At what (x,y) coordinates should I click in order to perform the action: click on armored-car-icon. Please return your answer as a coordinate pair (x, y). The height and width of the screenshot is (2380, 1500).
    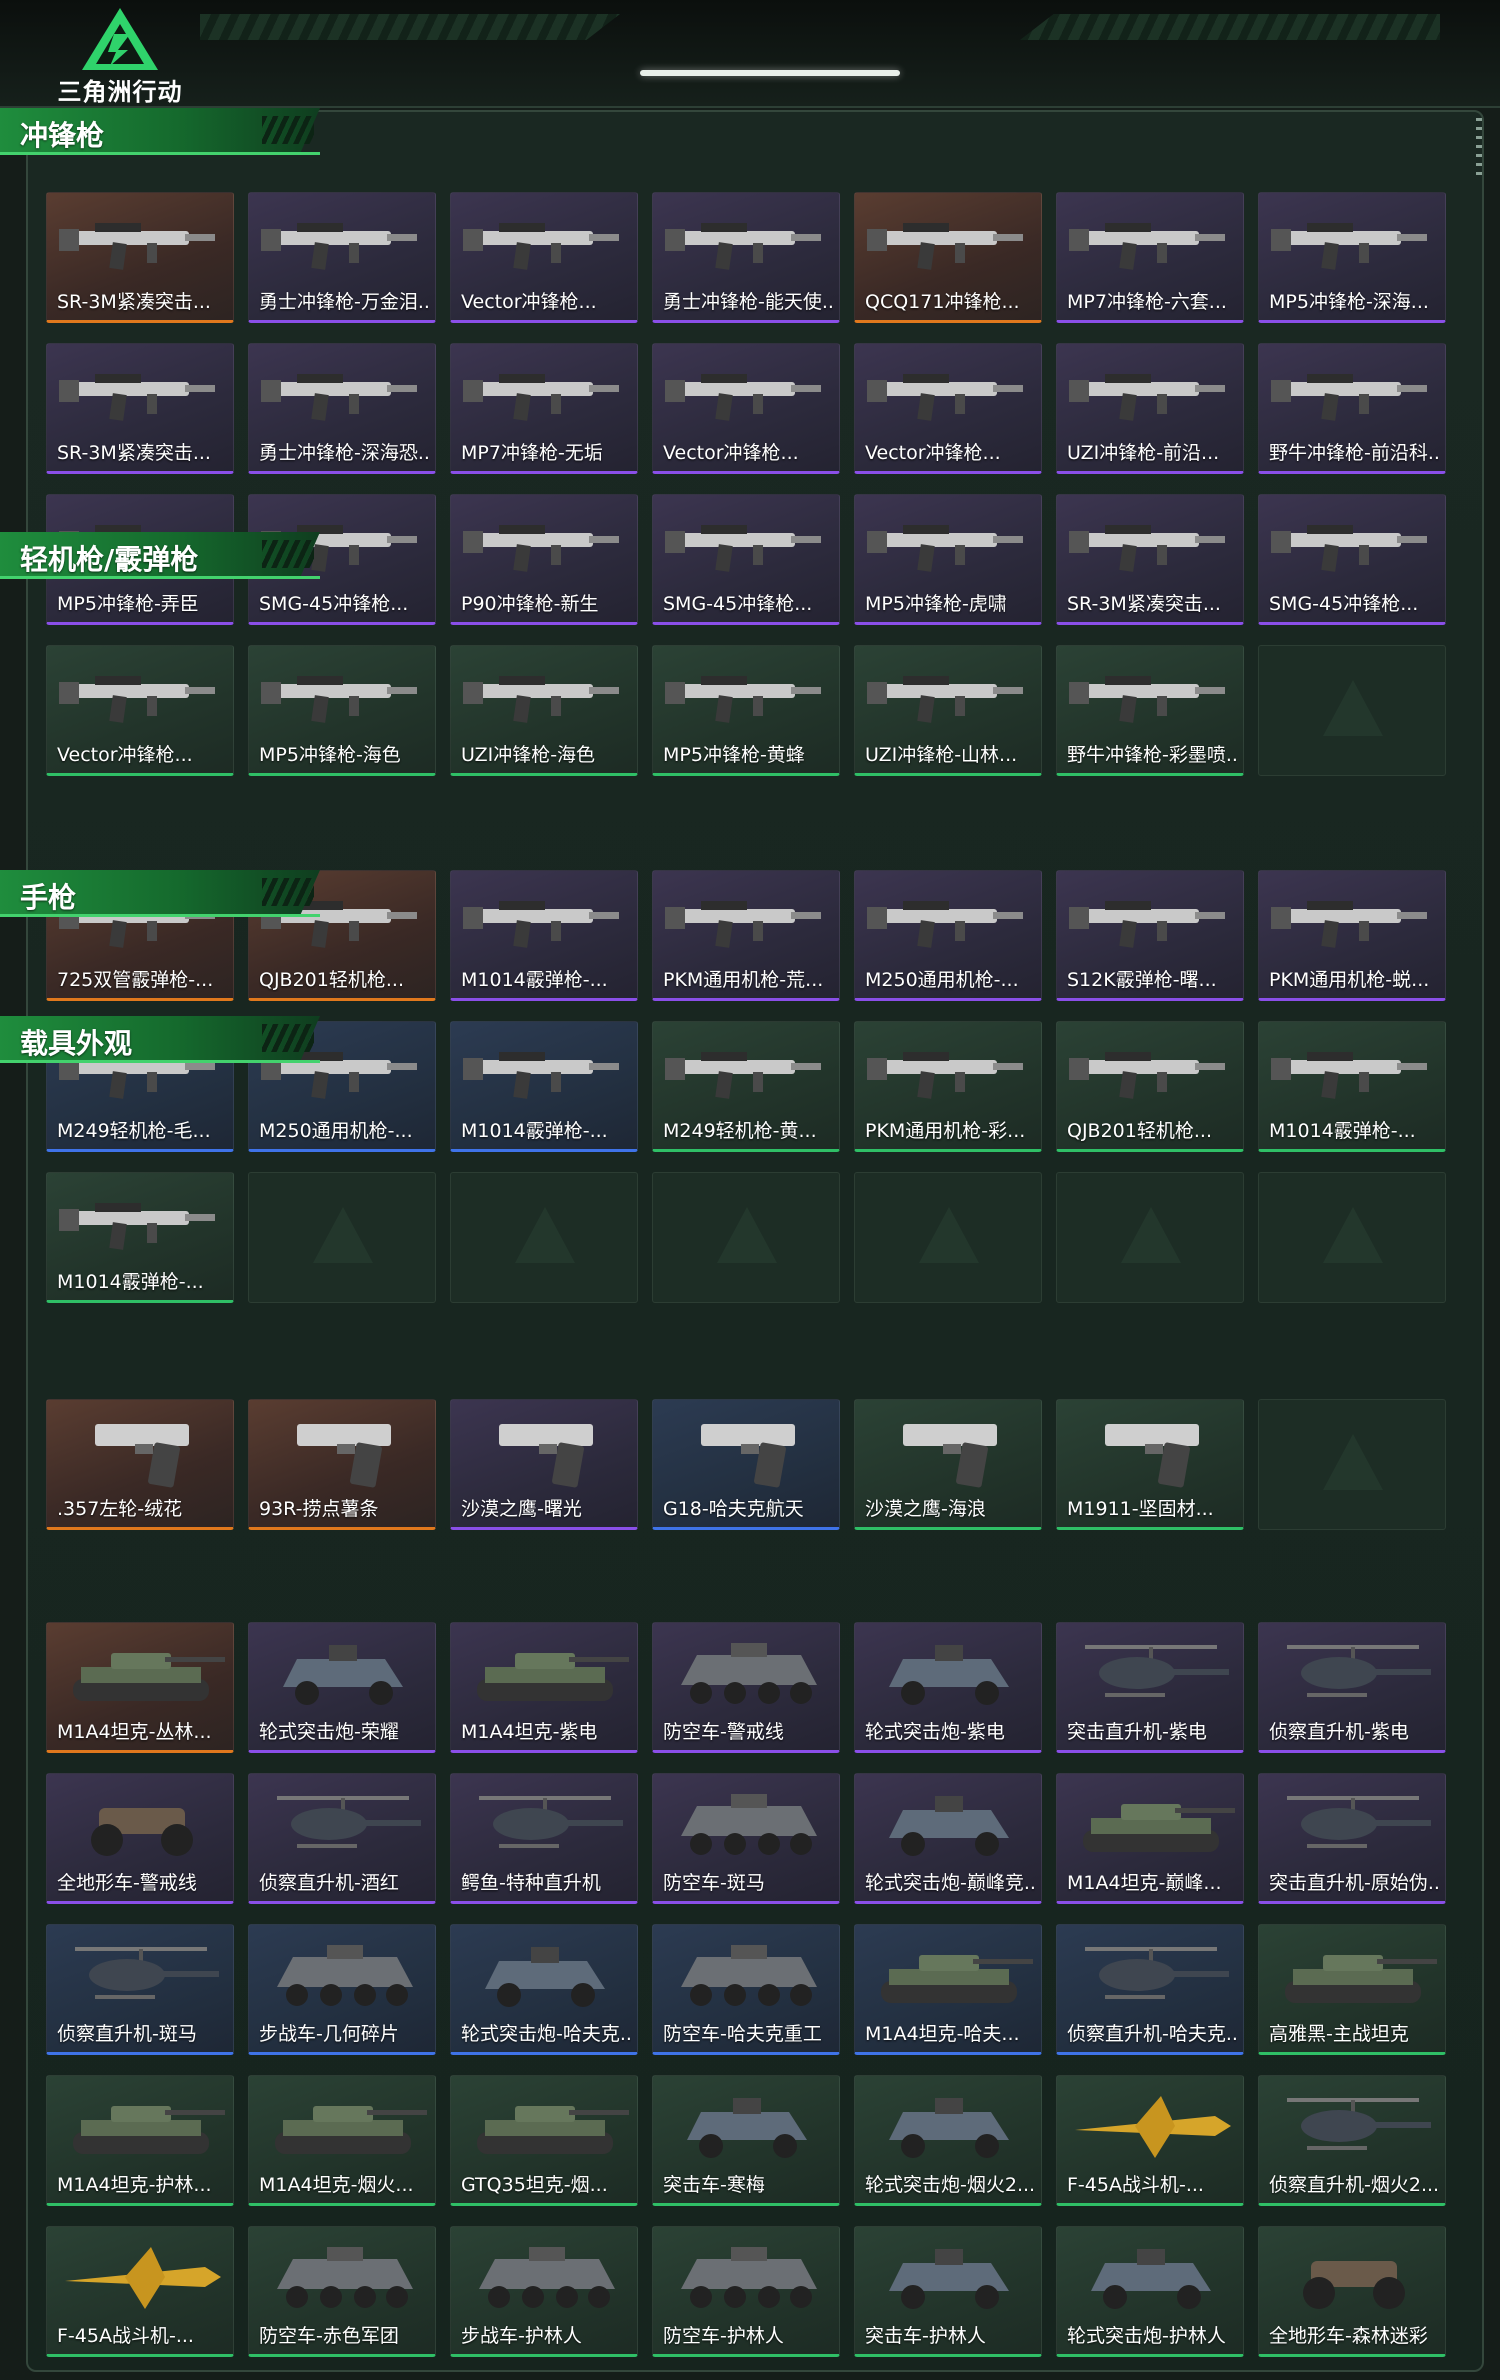
    Looking at the image, I should click on (343, 1673).